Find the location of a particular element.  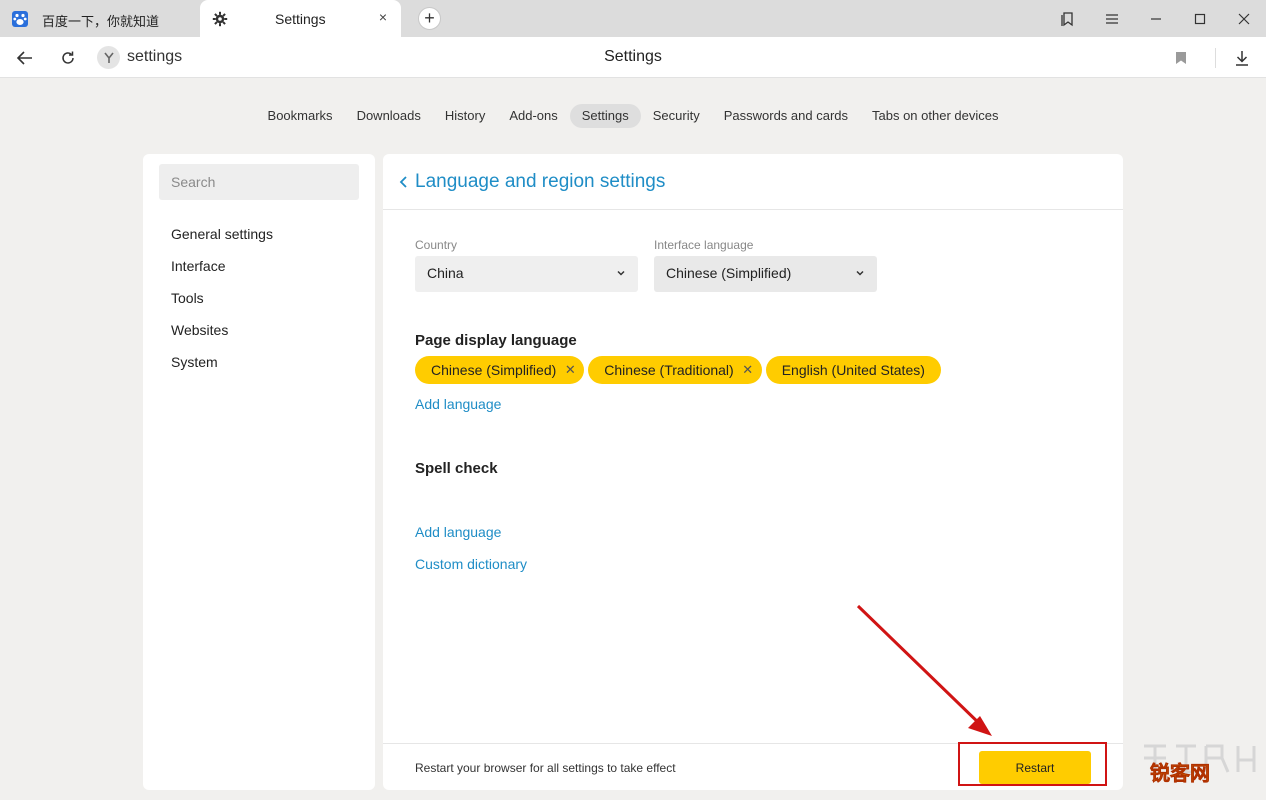

reload-icon is located at coordinates (68, 57).